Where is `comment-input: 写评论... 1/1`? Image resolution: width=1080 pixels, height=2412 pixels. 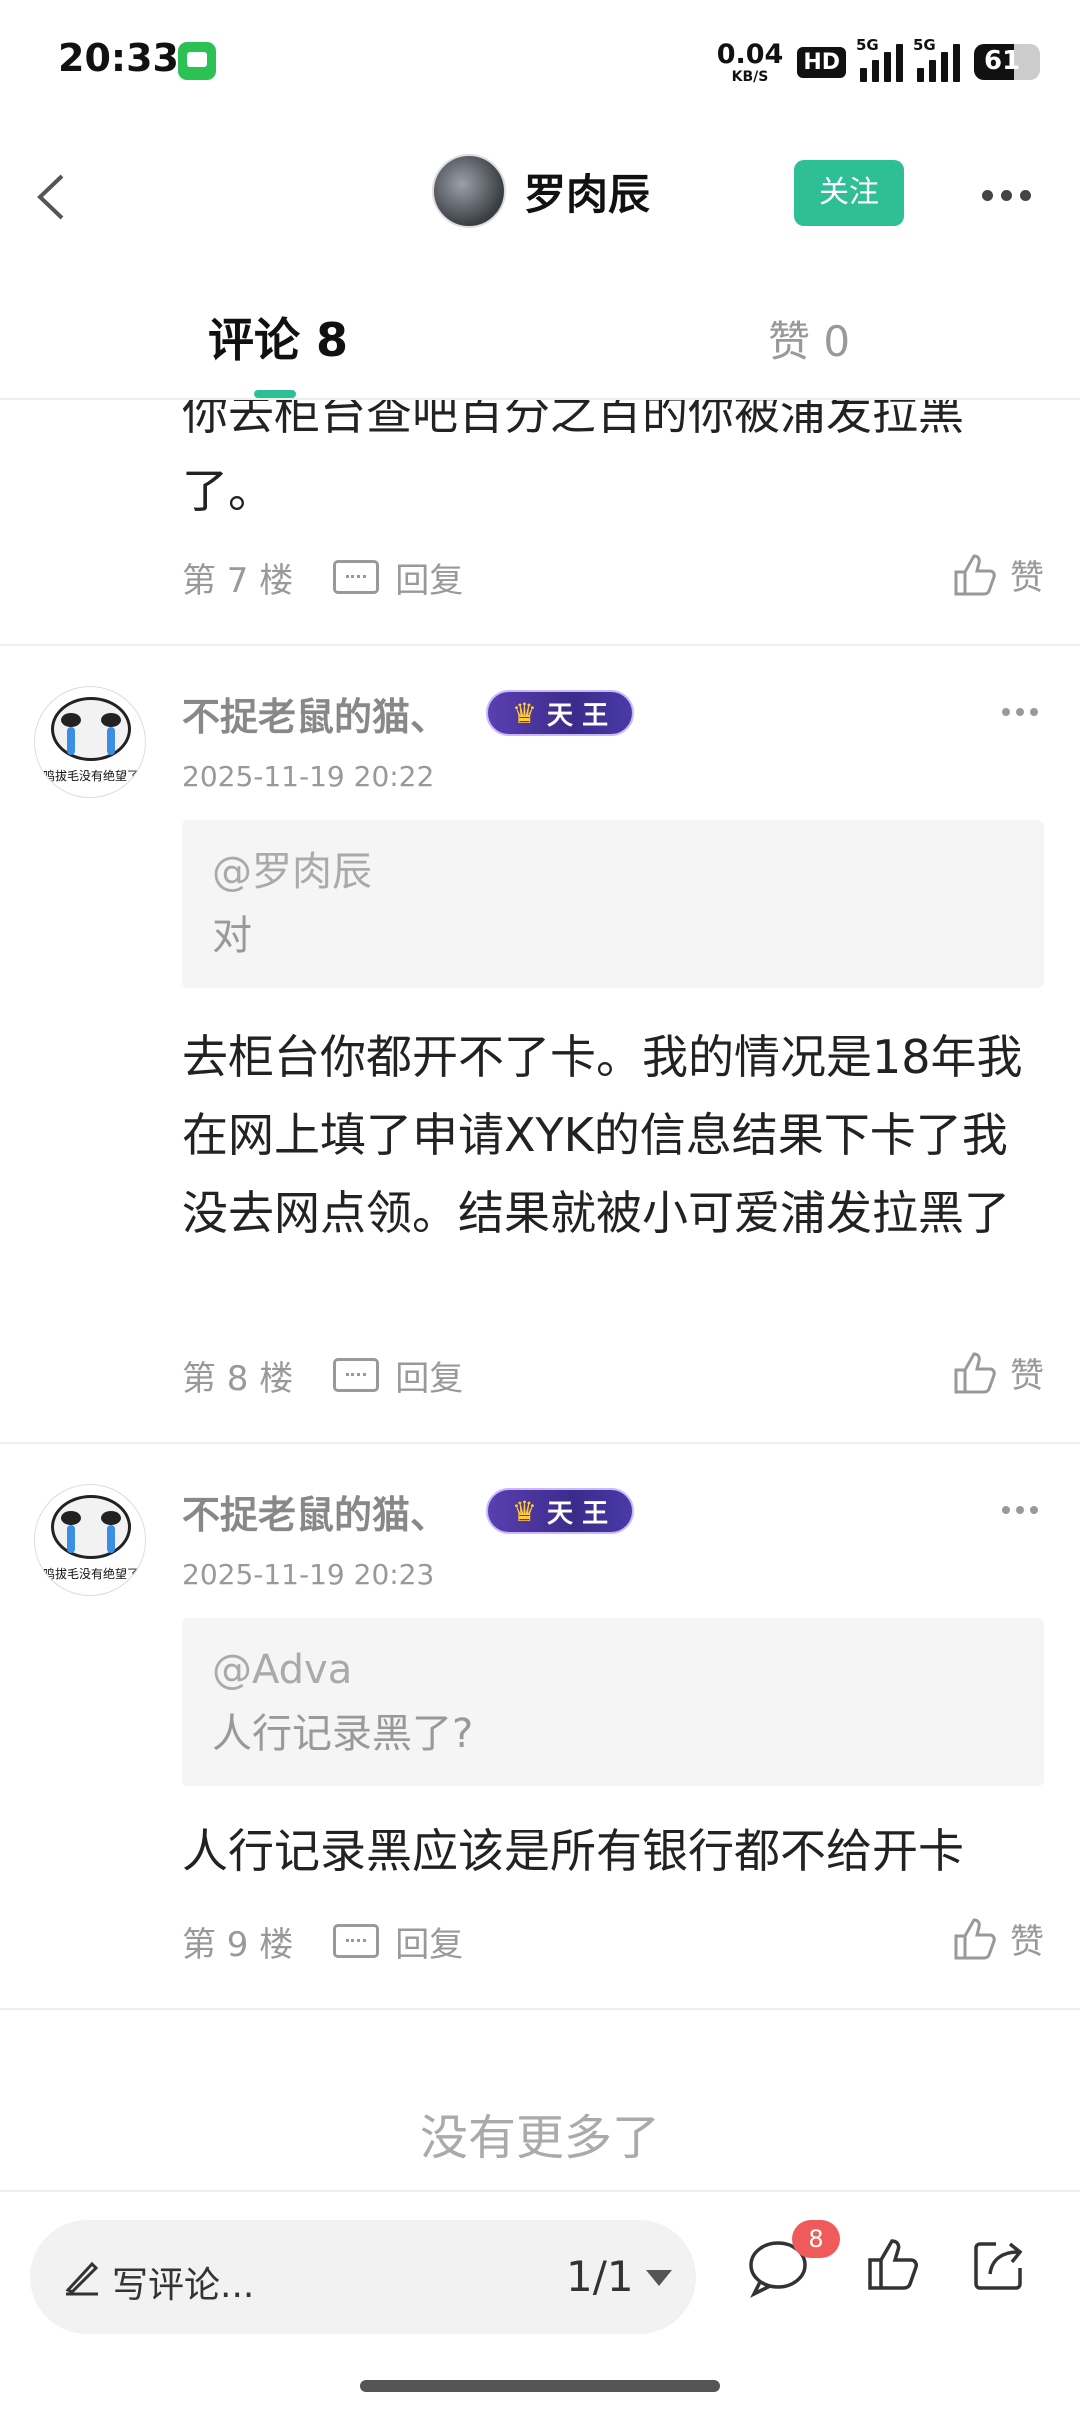
comment-input: 写评论... 1/1 is located at coordinates (363, 2277).